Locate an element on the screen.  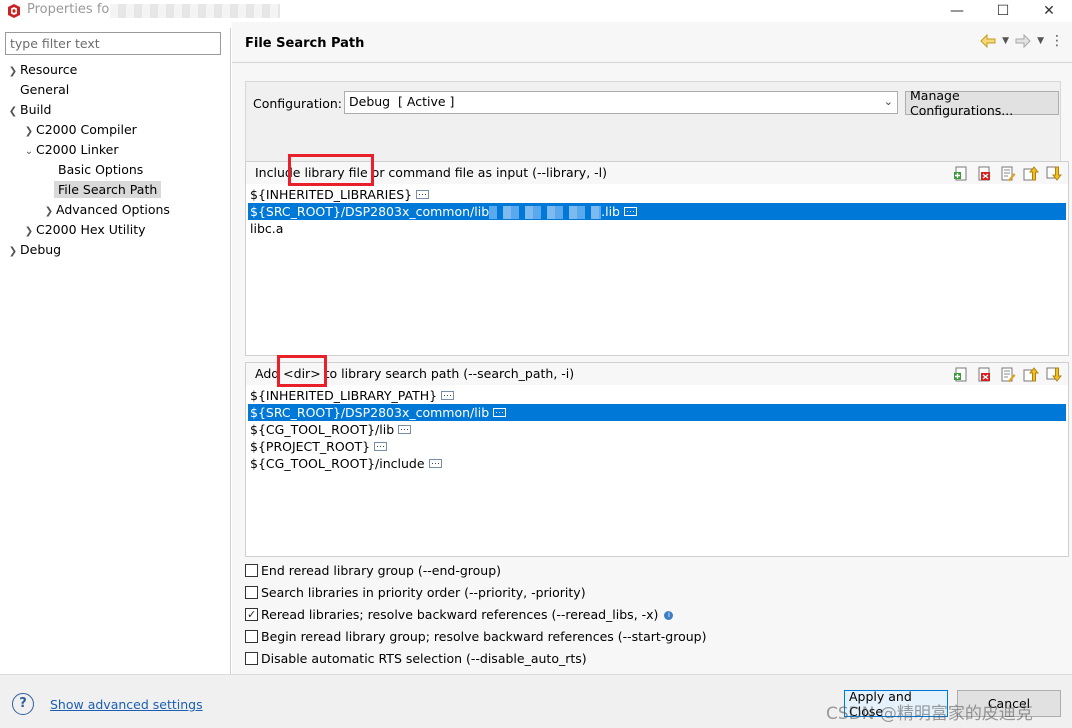
end-group-checkbox: End reread library group (--end-group) is located at coordinates (373, 571).